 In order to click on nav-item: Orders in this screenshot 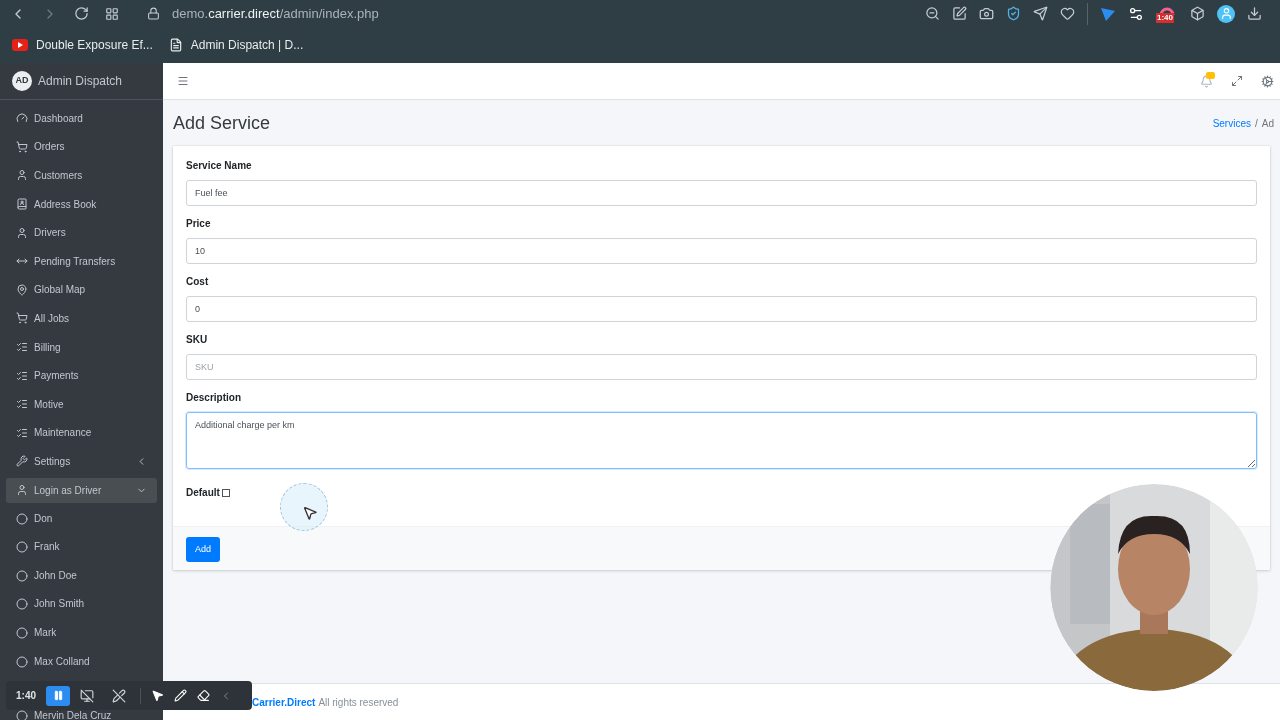, I will do `click(81, 147)`.